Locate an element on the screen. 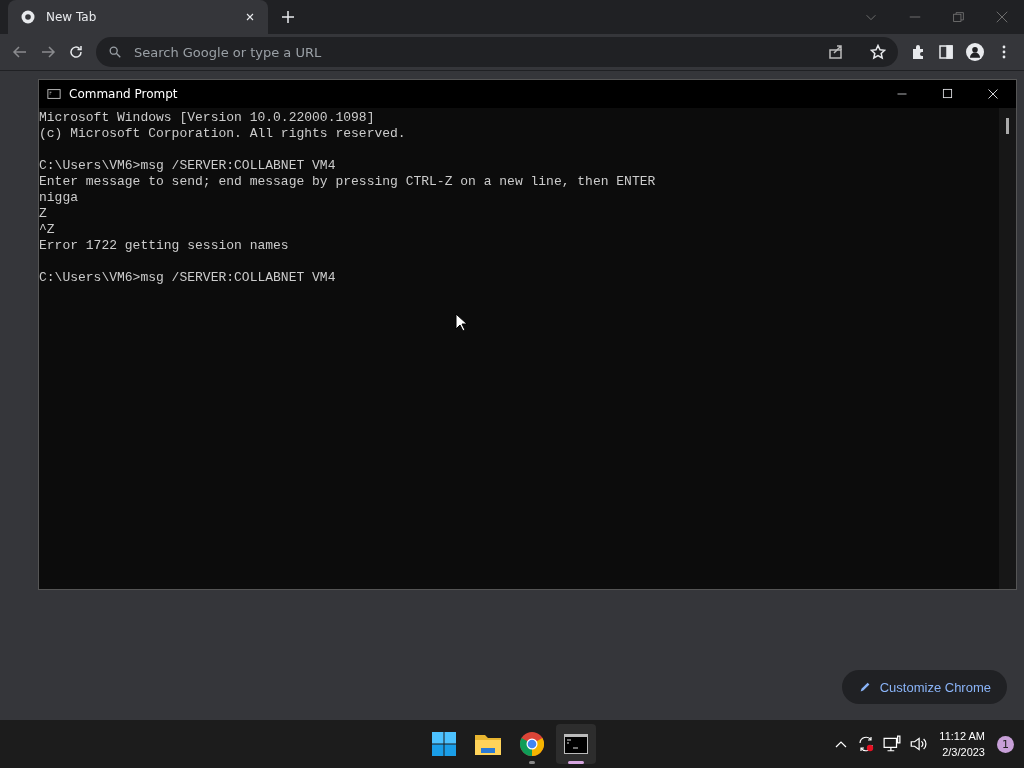  console-line: nigga is located at coordinates (59, 198).